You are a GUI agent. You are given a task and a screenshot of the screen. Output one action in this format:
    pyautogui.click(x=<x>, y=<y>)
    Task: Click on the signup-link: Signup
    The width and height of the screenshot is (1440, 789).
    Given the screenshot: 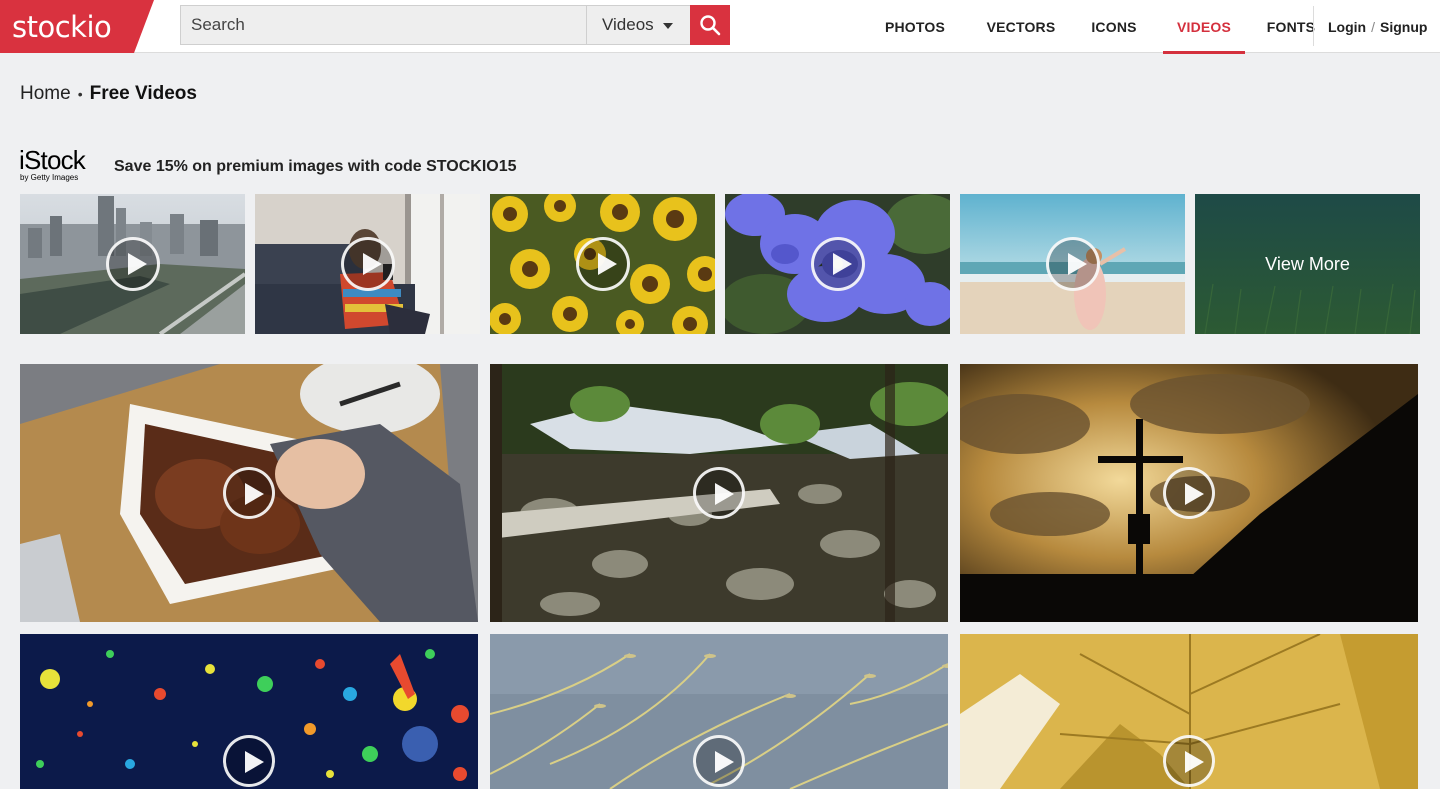 What is the action you would take?
    pyautogui.click(x=1403, y=27)
    